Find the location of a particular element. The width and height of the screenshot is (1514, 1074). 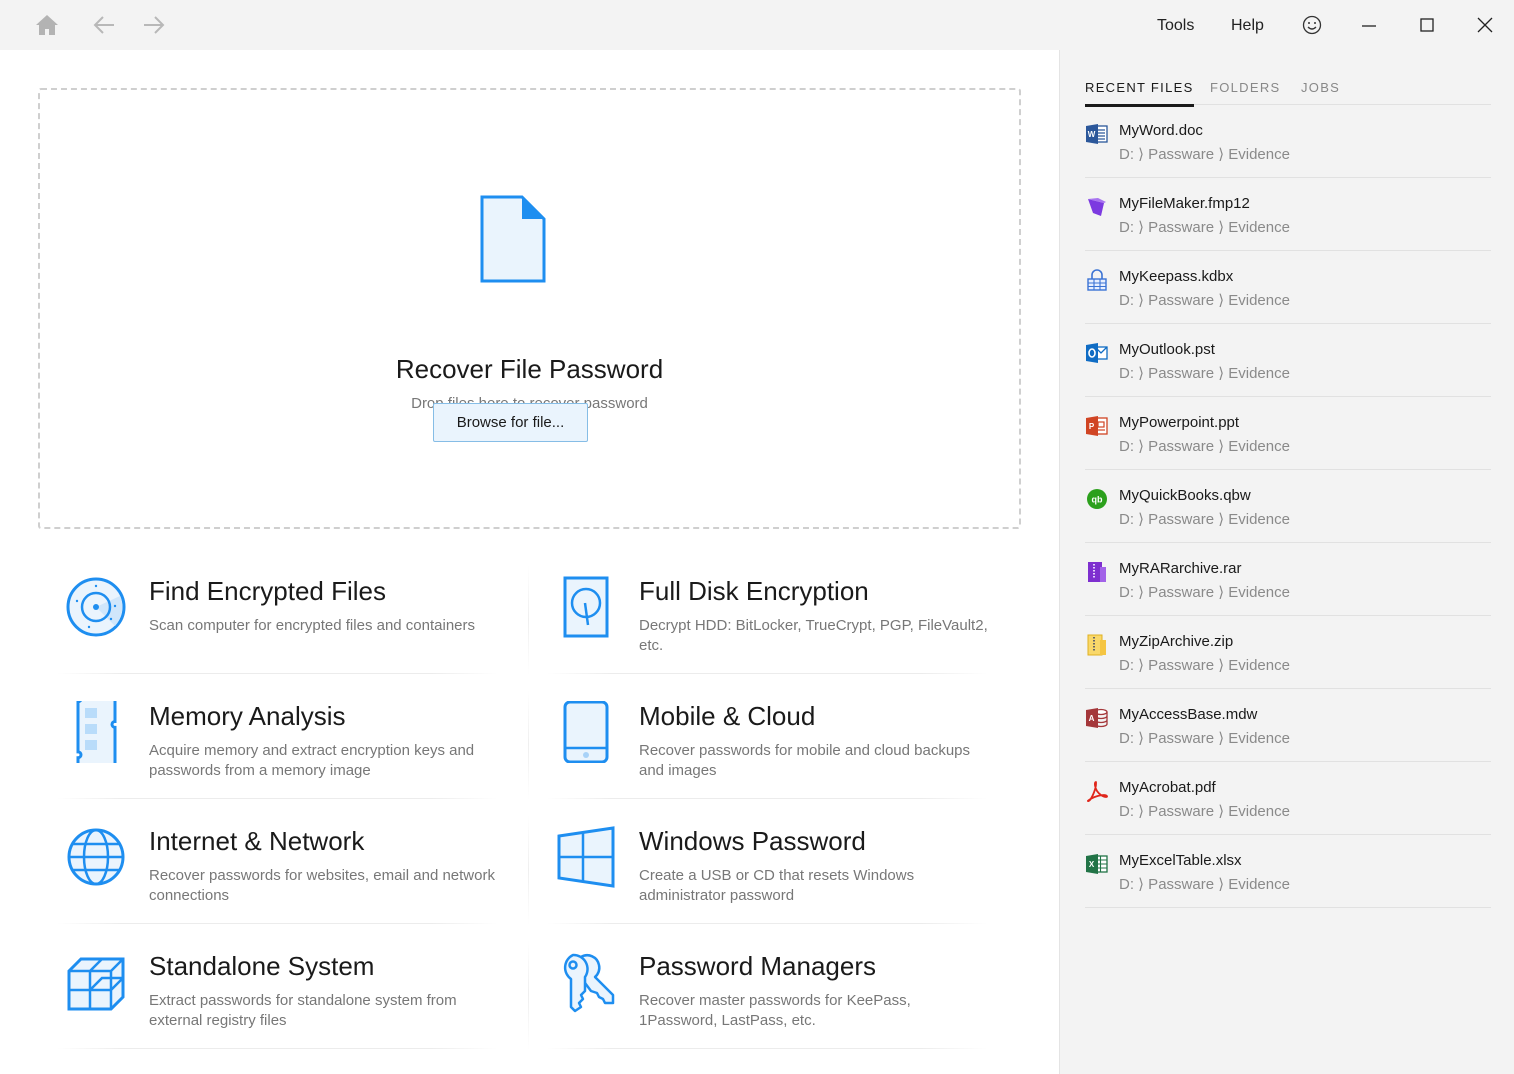

feedback-smiley-icon is located at coordinates (1312, 25).